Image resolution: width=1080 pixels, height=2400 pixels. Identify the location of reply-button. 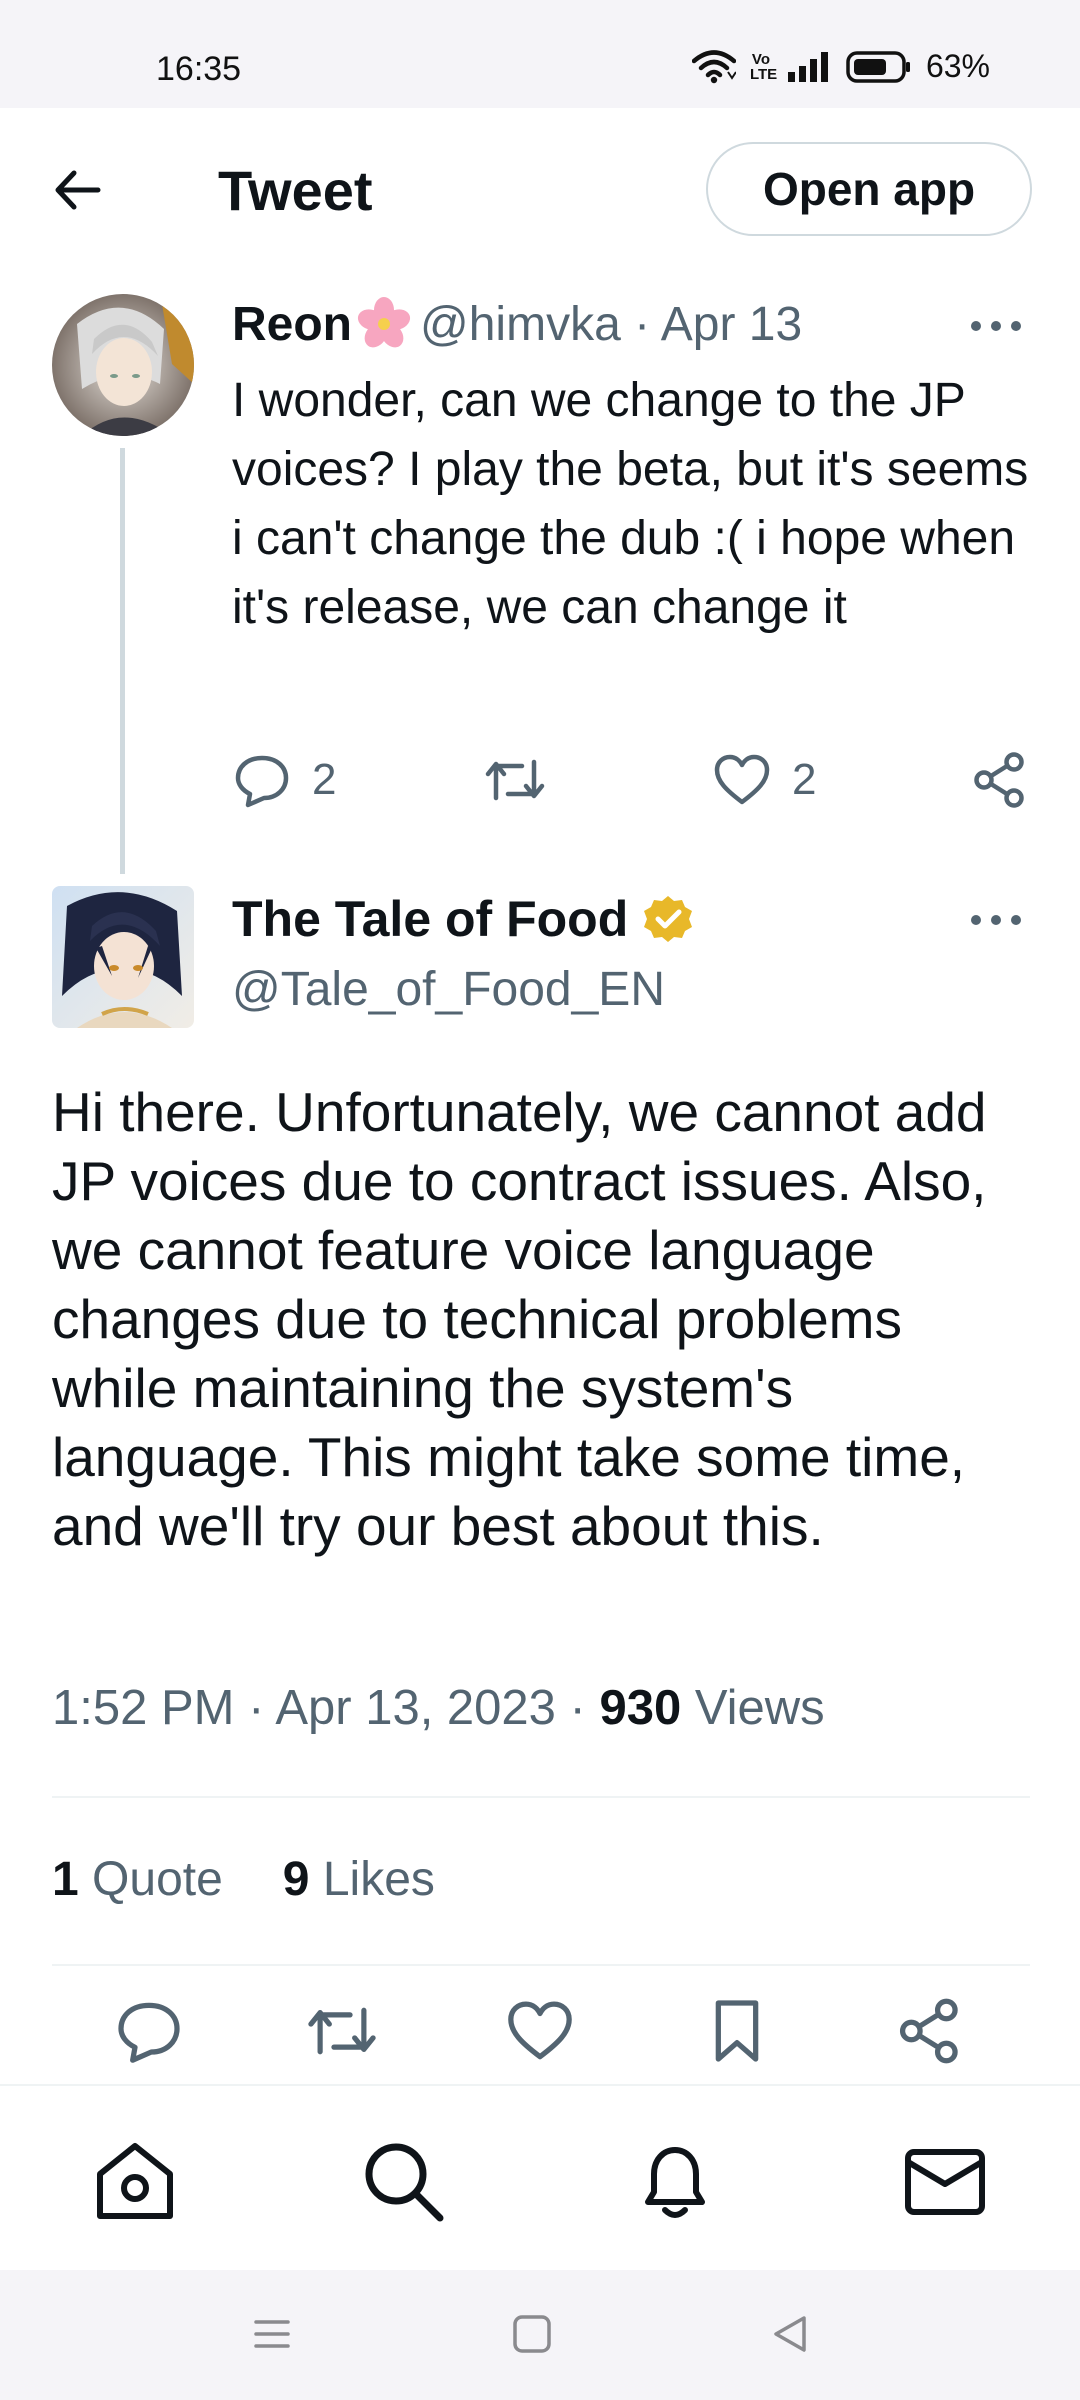
(149, 2033).